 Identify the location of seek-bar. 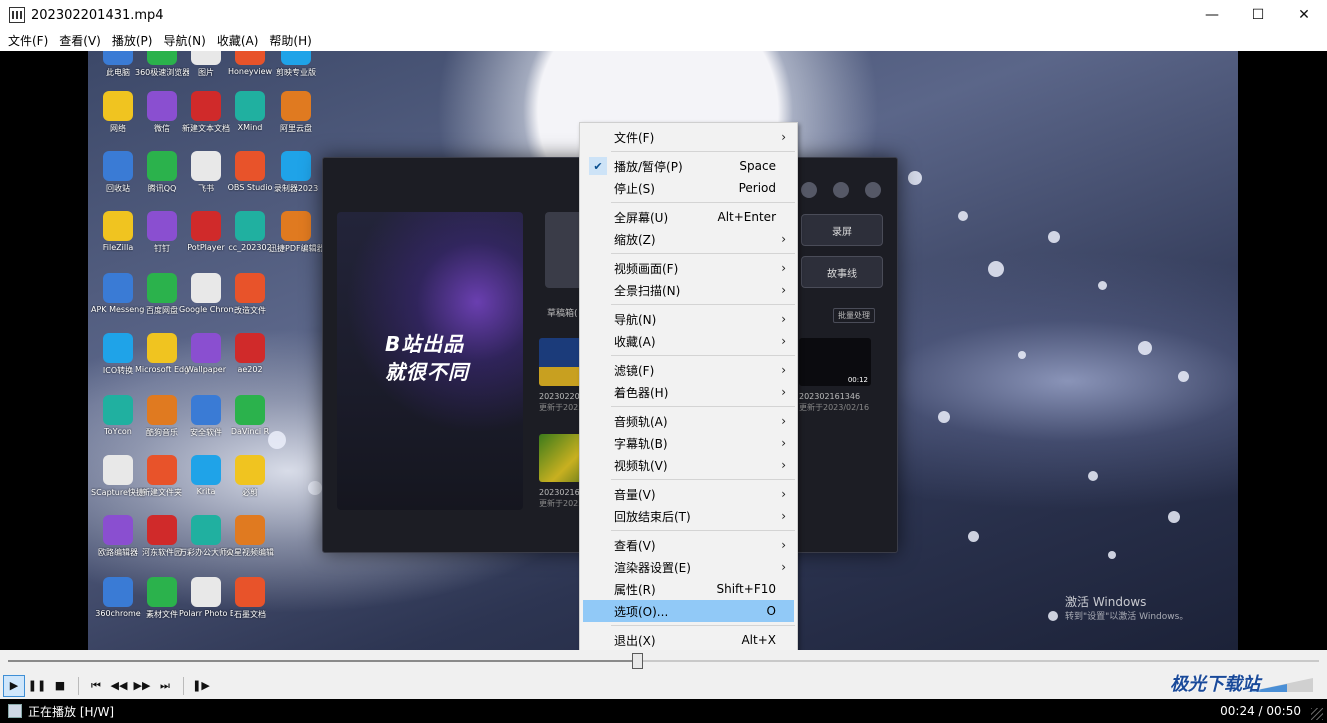
(663, 661).